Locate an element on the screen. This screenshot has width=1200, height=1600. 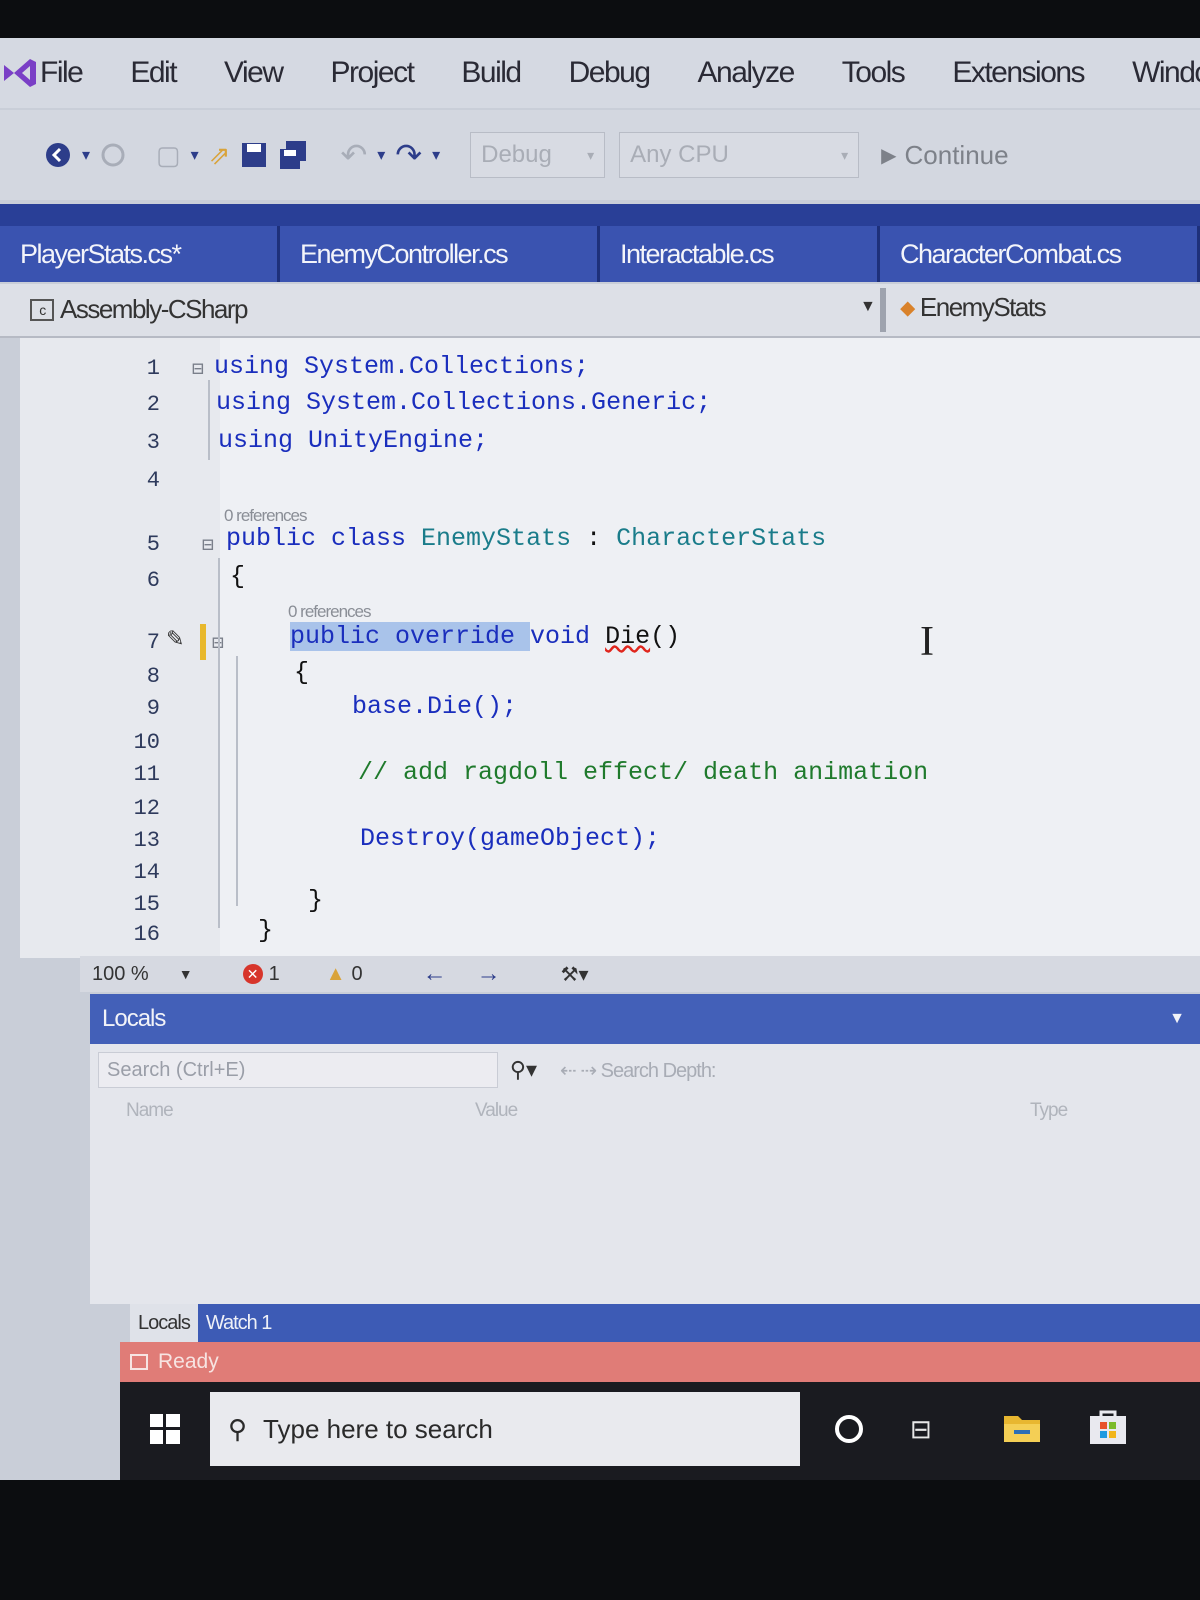
task-view-icon: ⊟ is located at coordinates (921, 1429).